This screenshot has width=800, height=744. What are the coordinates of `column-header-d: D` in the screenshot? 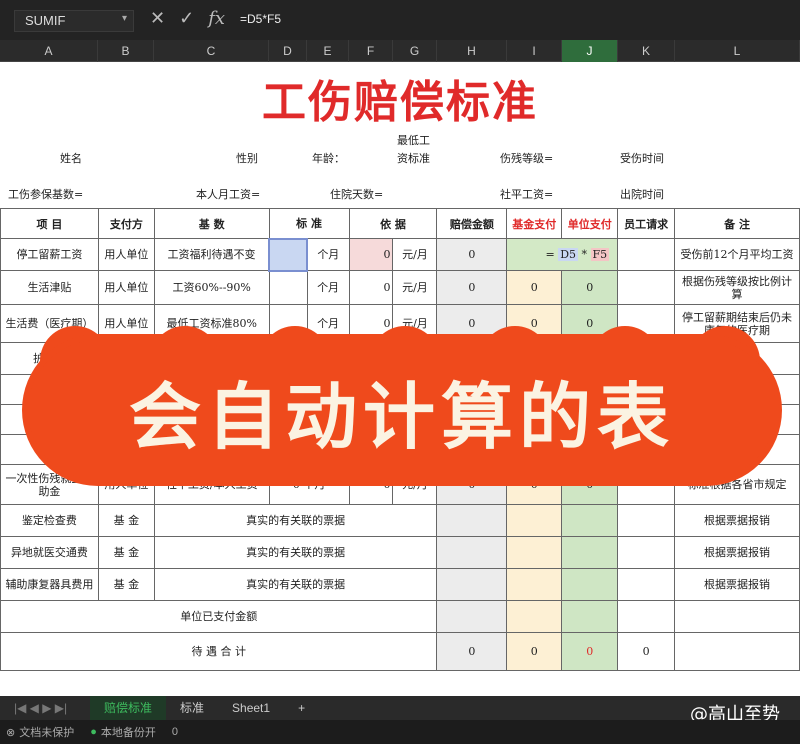 It's located at (288, 51).